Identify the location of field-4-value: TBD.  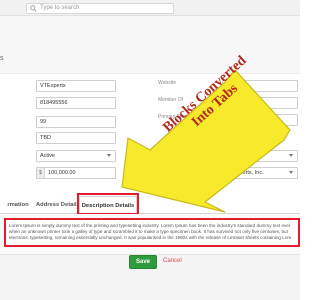
(45, 138).